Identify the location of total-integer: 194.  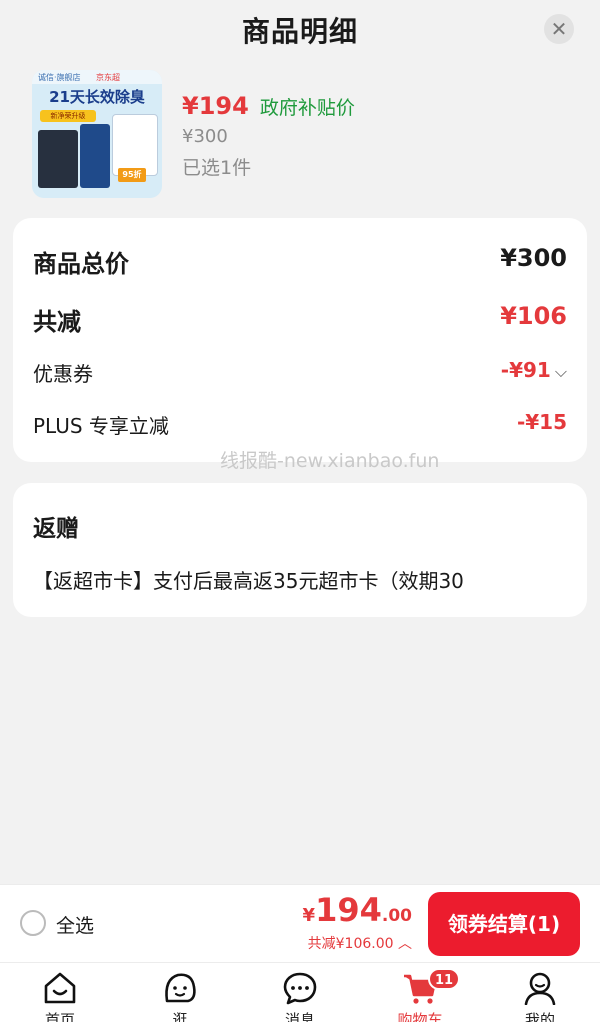
(348, 910).